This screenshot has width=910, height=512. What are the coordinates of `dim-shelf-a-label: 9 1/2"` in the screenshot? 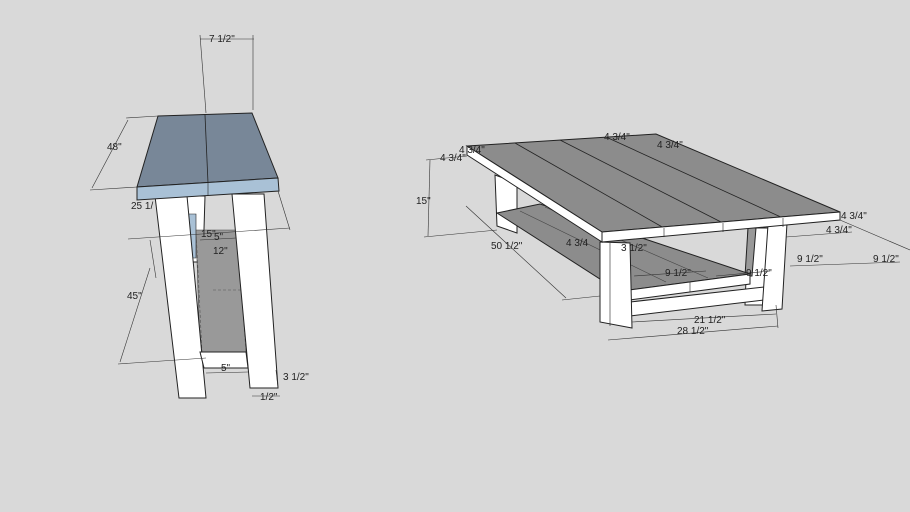 It's located at (678, 273).